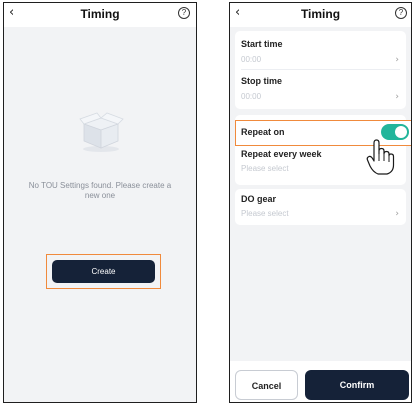 The height and width of the screenshot is (403, 413). What do you see at coordinates (251, 96) in the screenshot?
I see `stop-time-value: 00:00` at bounding box center [251, 96].